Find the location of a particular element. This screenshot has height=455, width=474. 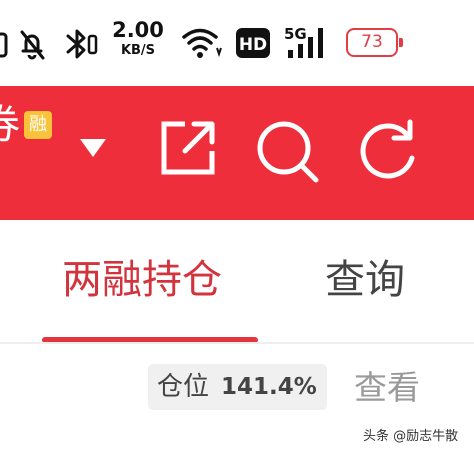

external-link-icon is located at coordinates (188, 148).